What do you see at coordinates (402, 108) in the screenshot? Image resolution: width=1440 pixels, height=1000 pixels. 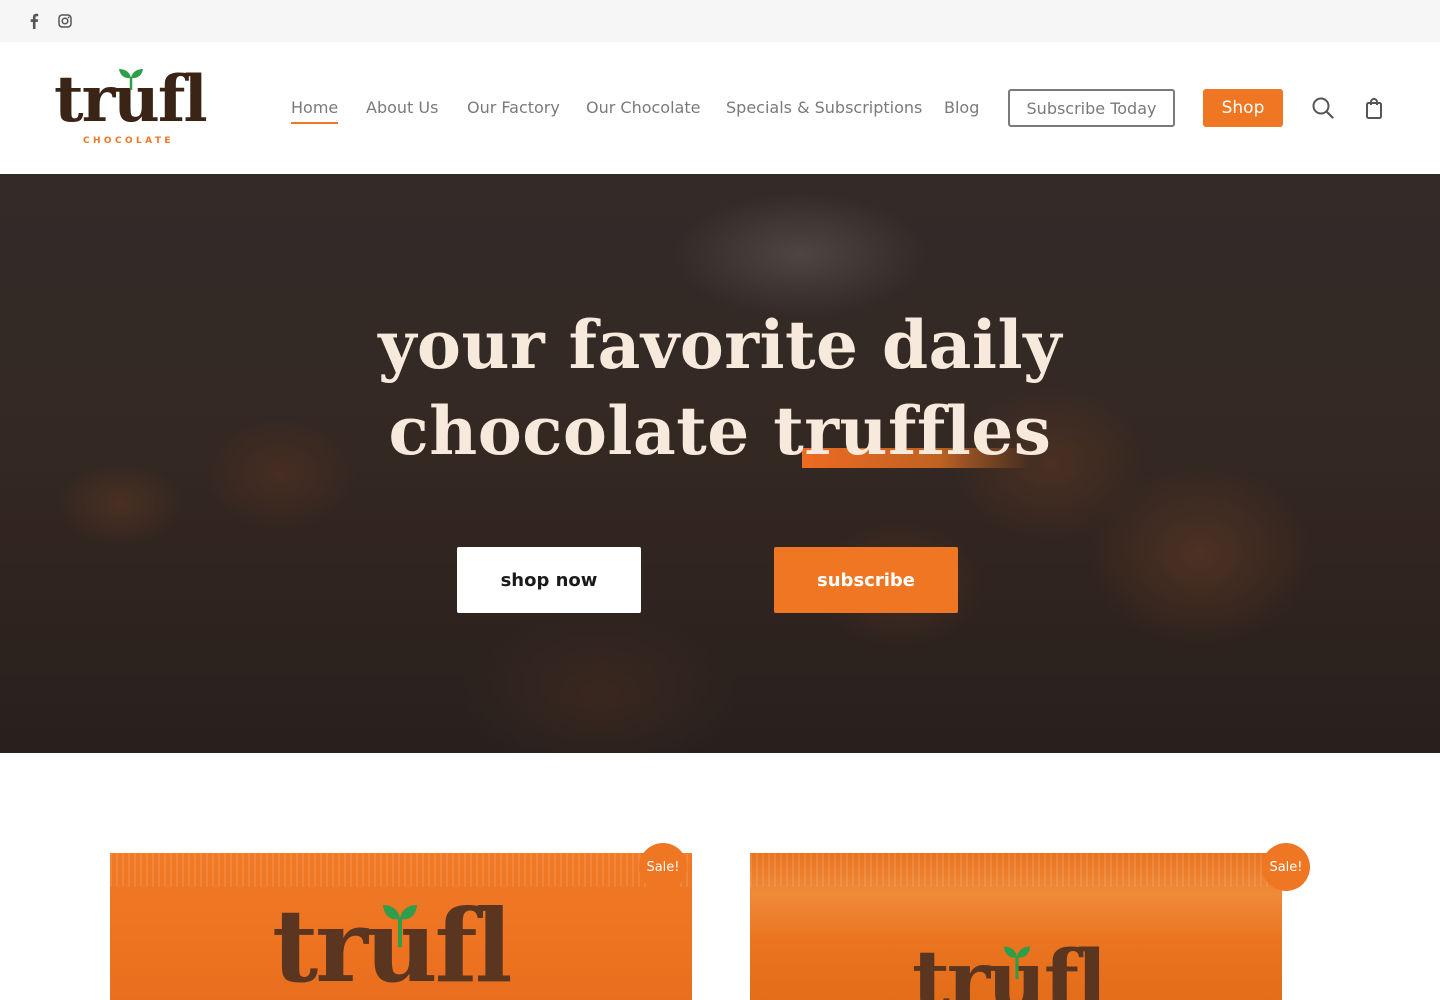 I see `nav-item-about-us: About Us` at bounding box center [402, 108].